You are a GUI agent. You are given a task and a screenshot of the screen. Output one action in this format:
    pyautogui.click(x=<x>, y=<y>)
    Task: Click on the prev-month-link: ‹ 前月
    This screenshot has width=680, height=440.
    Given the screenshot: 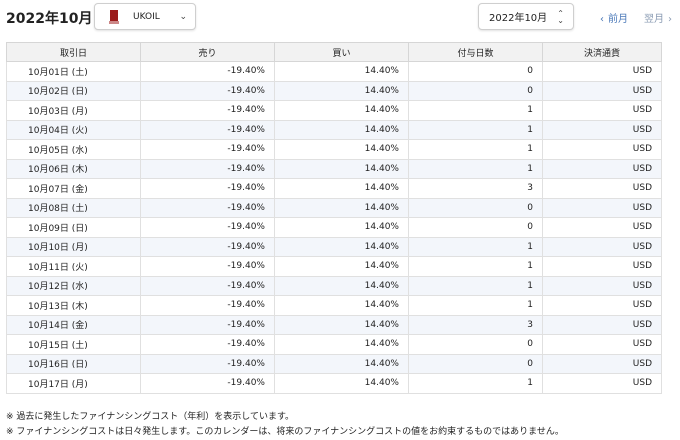 What is the action you would take?
    pyautogui.click(x=614, y=17)
    